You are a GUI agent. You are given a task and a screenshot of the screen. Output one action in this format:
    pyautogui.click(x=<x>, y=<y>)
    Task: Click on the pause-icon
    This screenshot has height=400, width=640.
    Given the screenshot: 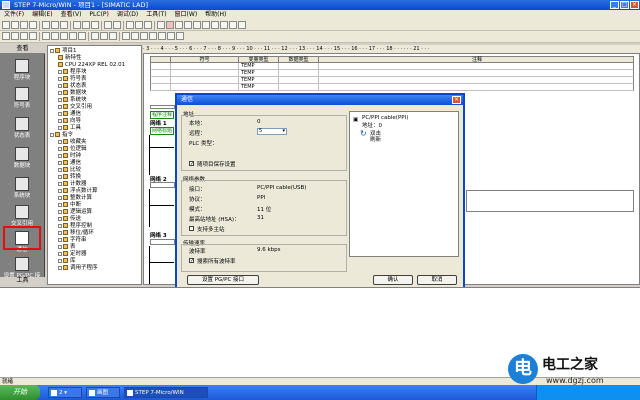 What is the action you would take?
    pyautogui.click(x=197, y=25)
    